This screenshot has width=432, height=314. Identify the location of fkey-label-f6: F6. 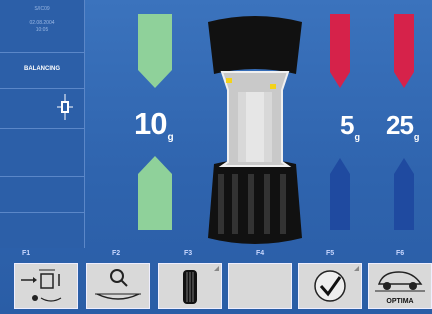
(400, 253).